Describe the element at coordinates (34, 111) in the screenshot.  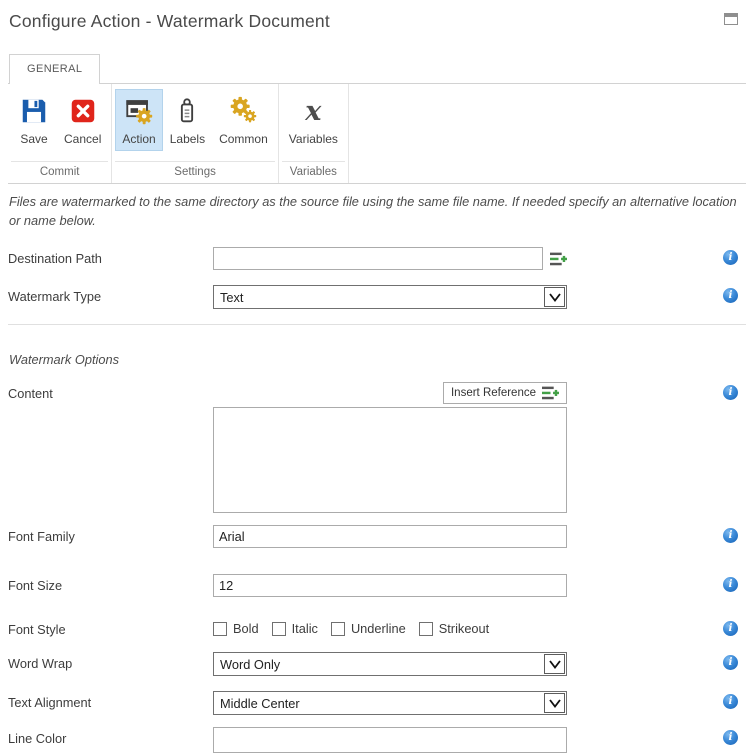
I see `save-floppy-icon` at that location.